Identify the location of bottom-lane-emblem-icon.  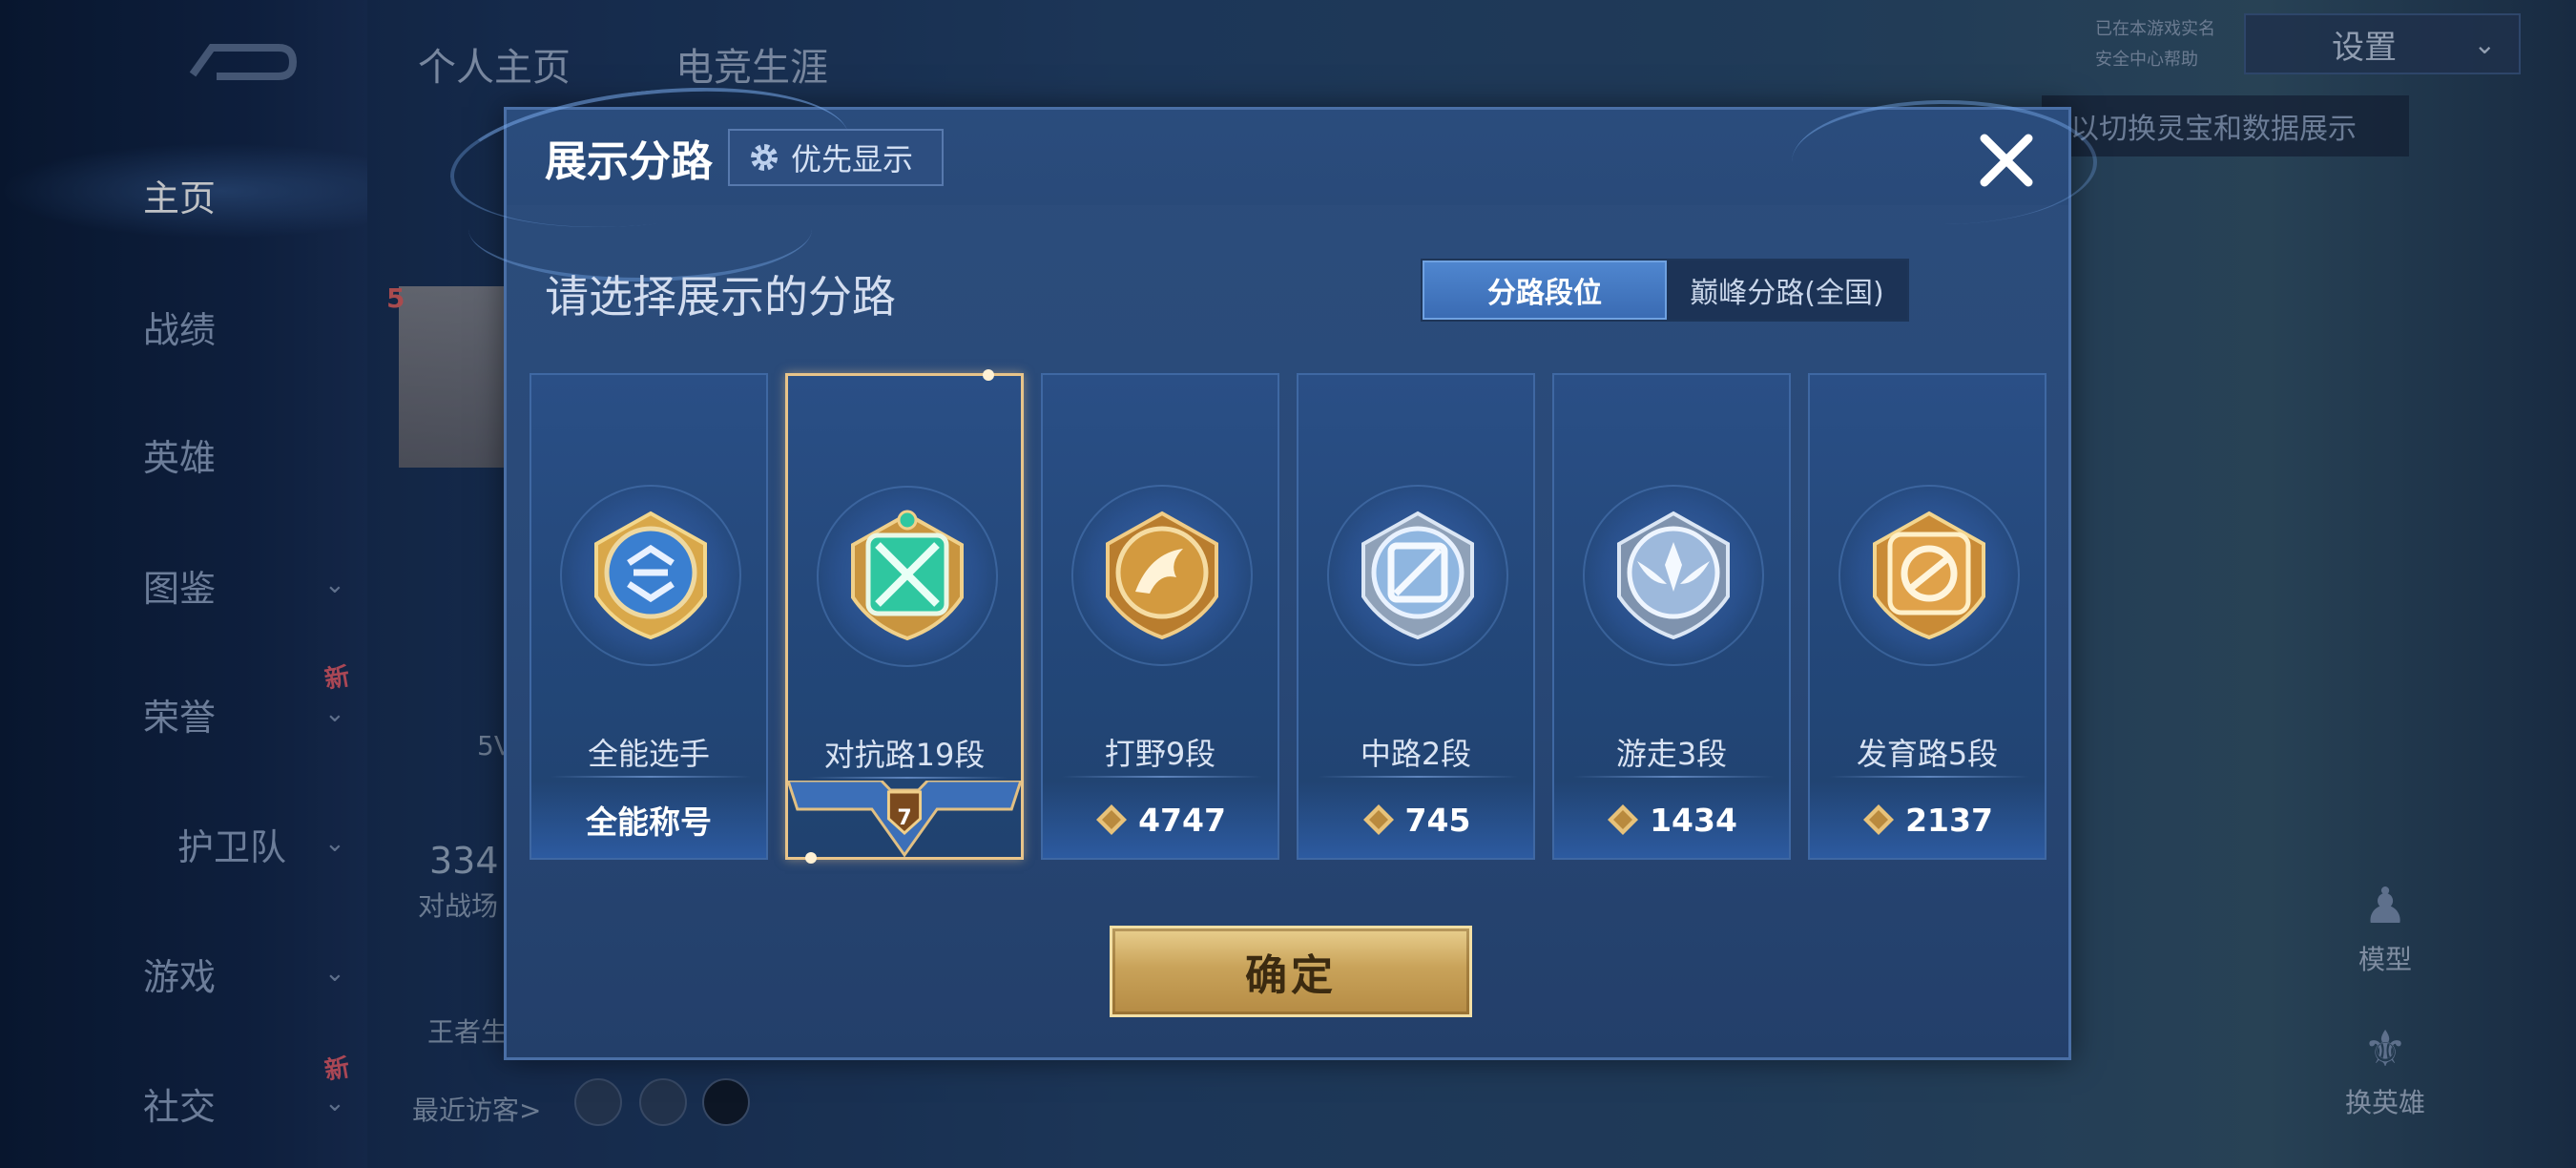
(1929, 575).